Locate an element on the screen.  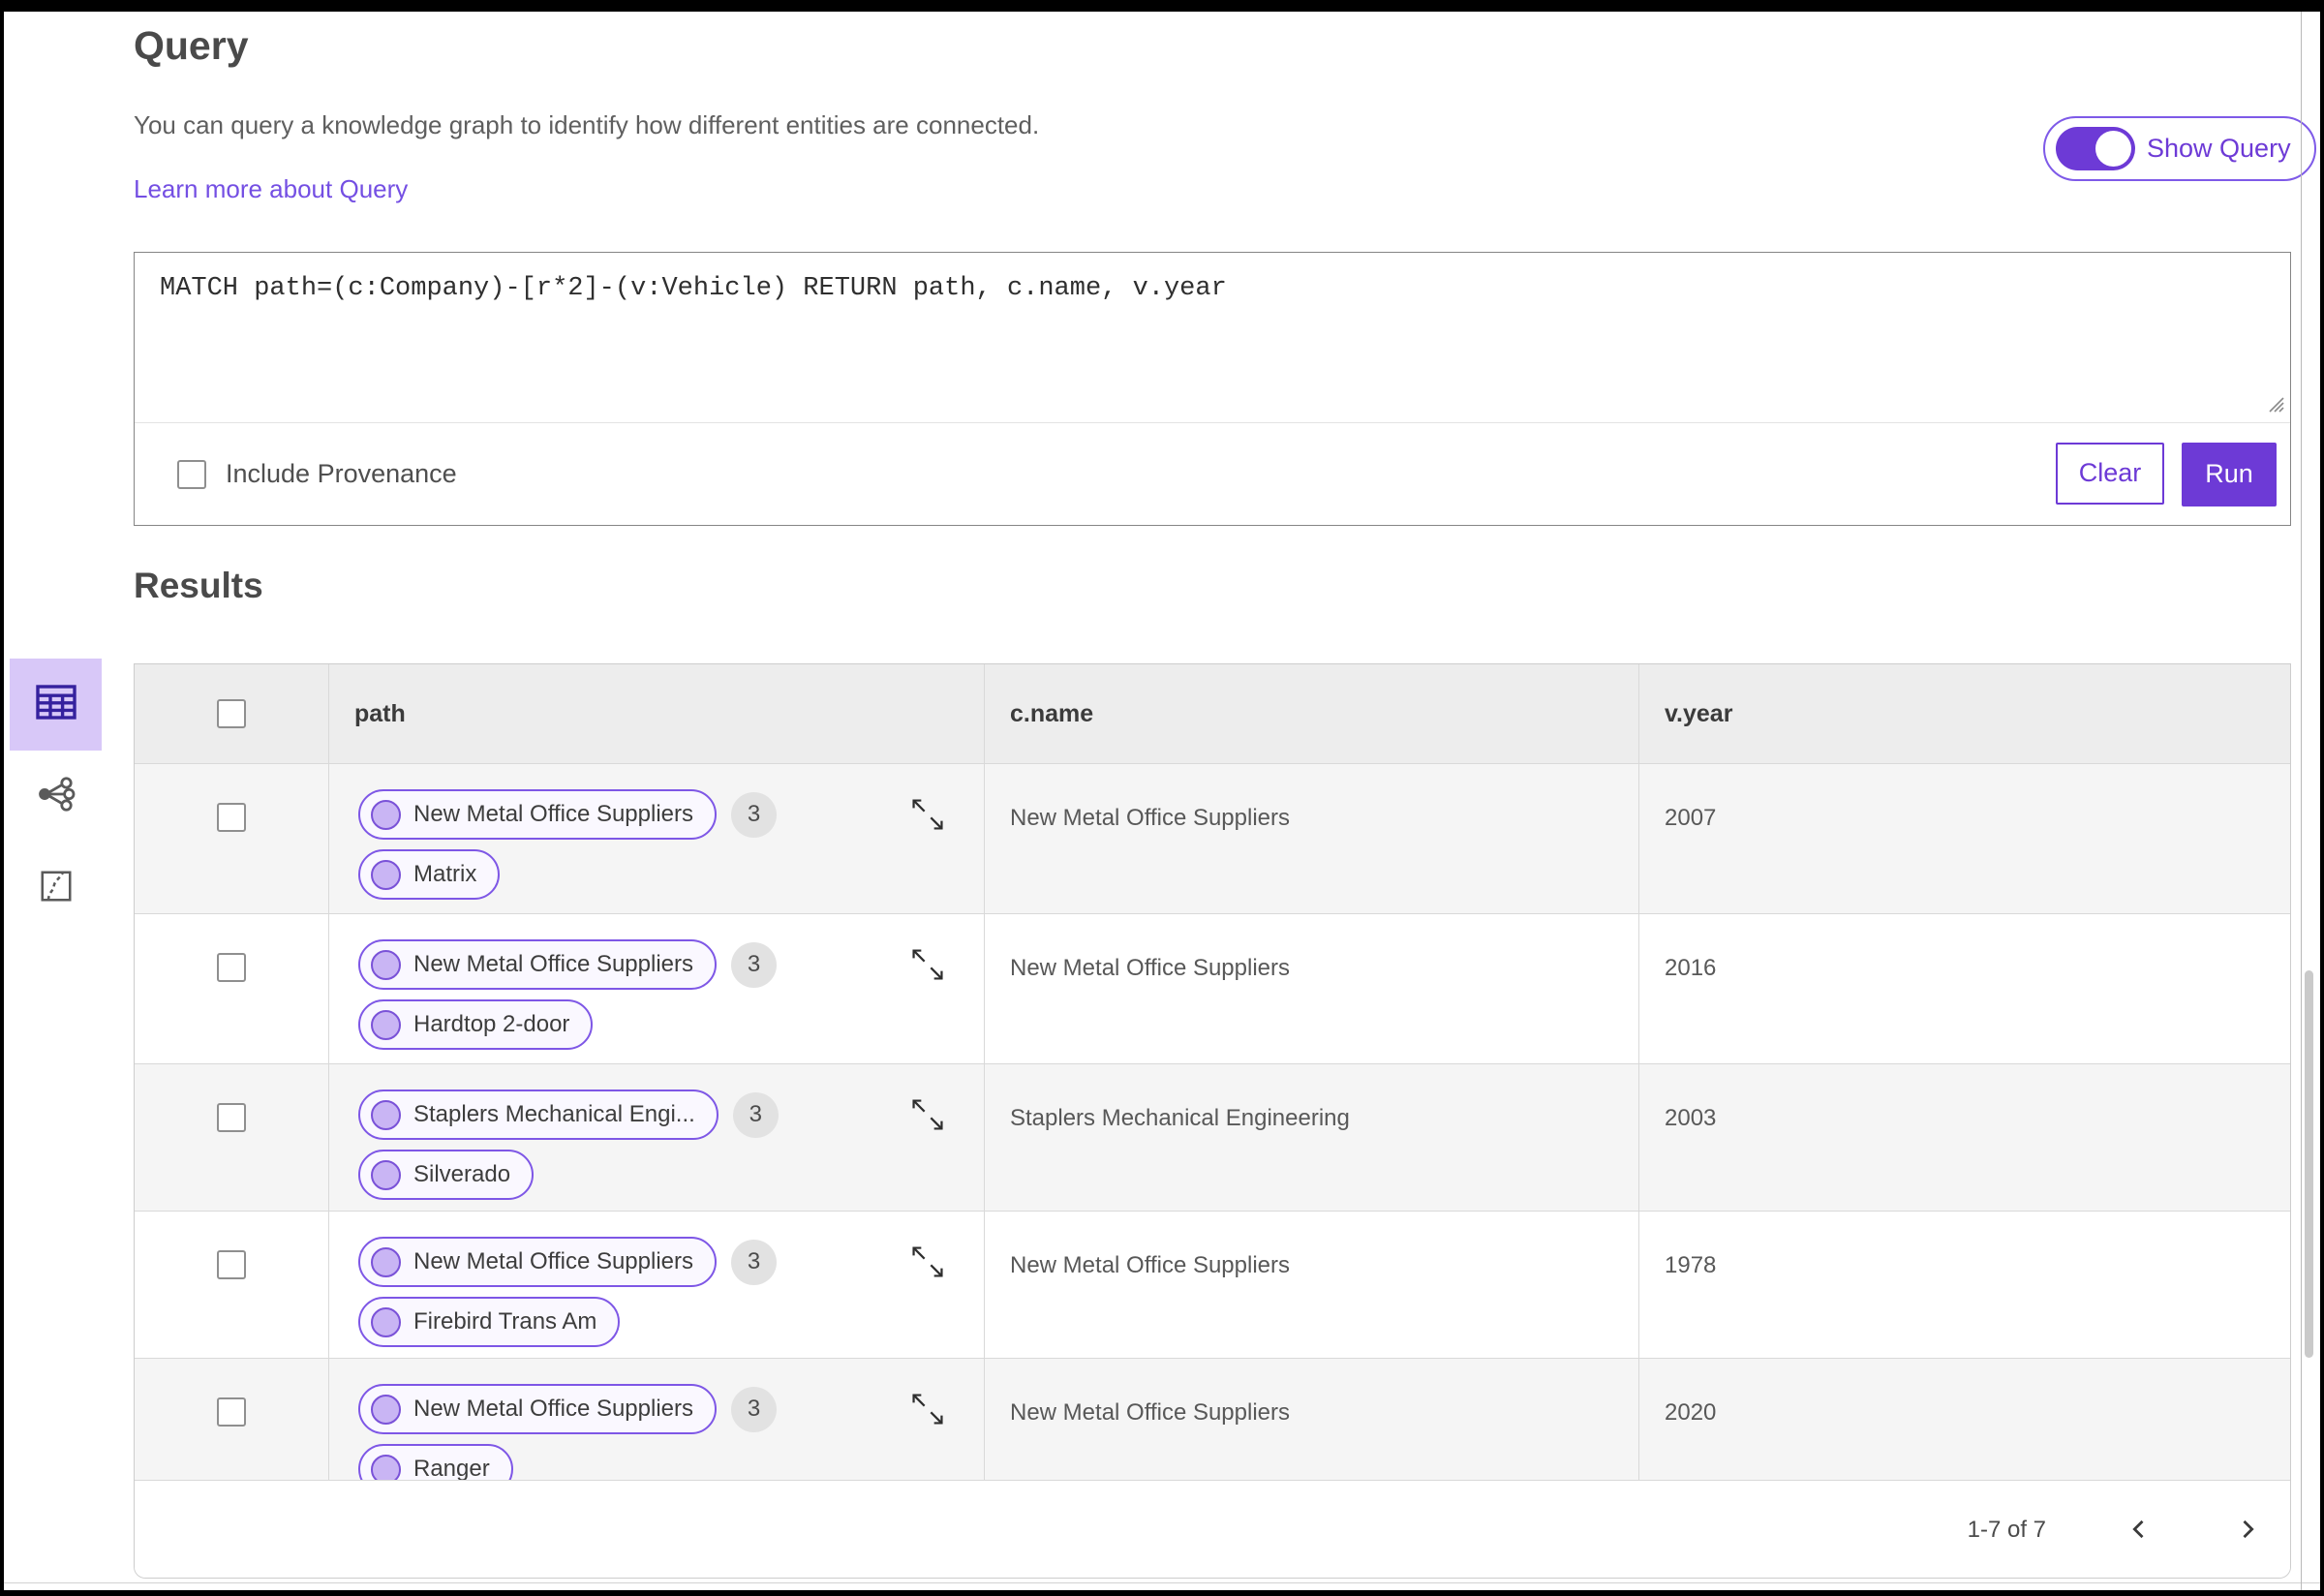
path-cell: New Metal Office Suppliers 3 Matrix is located at coordinates (657, 838).